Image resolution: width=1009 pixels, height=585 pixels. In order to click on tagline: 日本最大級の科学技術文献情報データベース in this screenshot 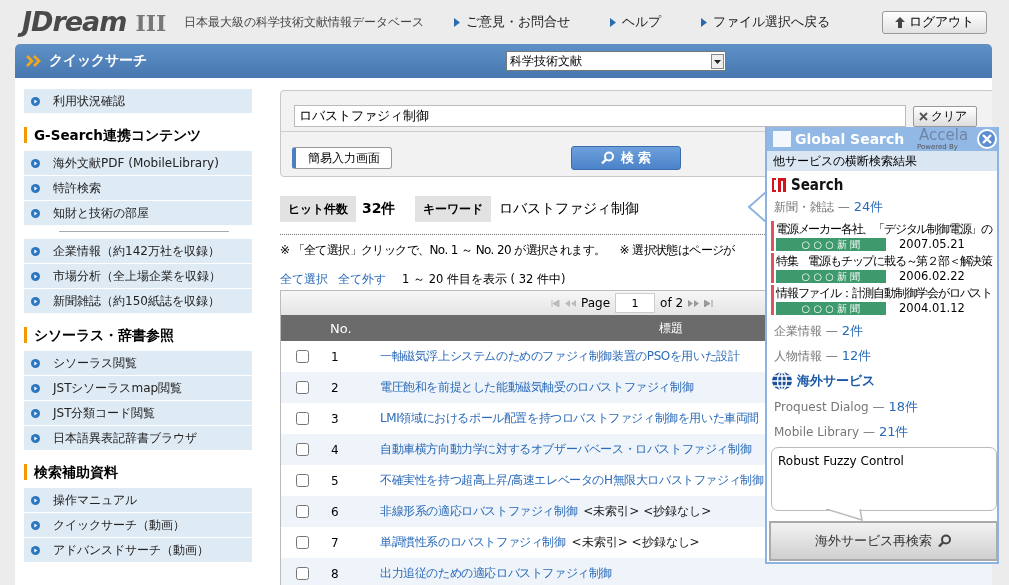, I will do `click(304, 22)`.